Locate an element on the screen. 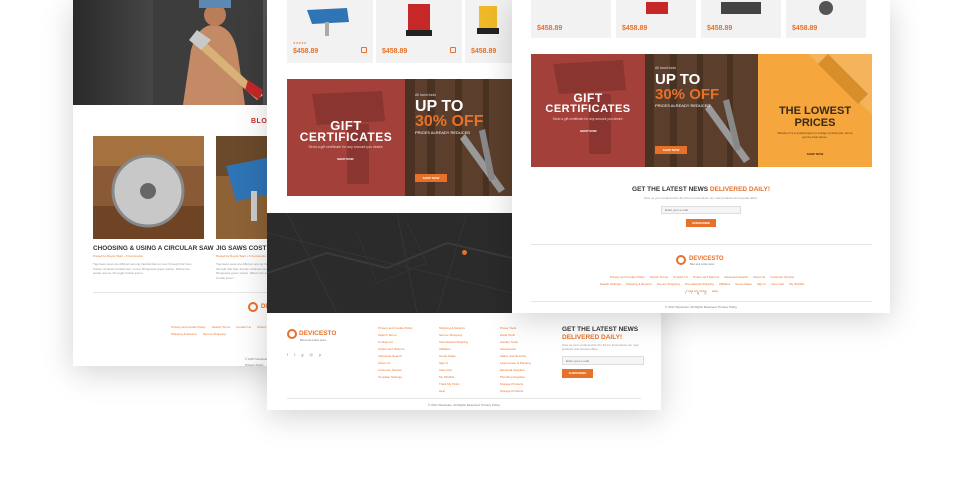  footer-link: Plumbing Supplies is located at coordinates (515, 377).